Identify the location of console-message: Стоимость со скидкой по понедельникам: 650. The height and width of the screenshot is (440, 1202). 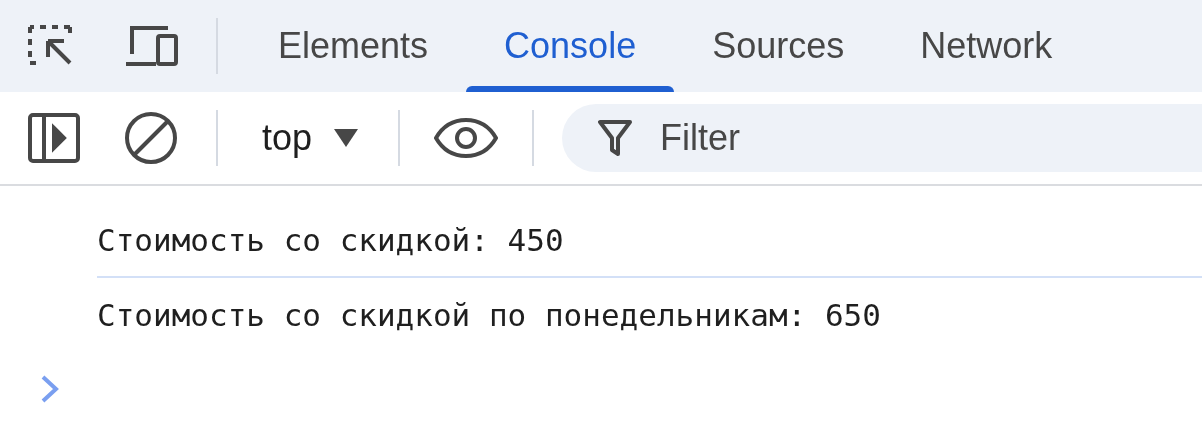
(489, 315).